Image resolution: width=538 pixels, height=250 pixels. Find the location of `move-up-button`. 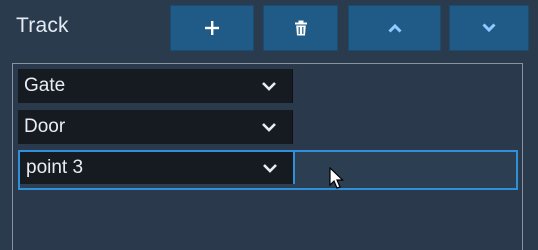

move-up-button is located at coordinates (394, 28).